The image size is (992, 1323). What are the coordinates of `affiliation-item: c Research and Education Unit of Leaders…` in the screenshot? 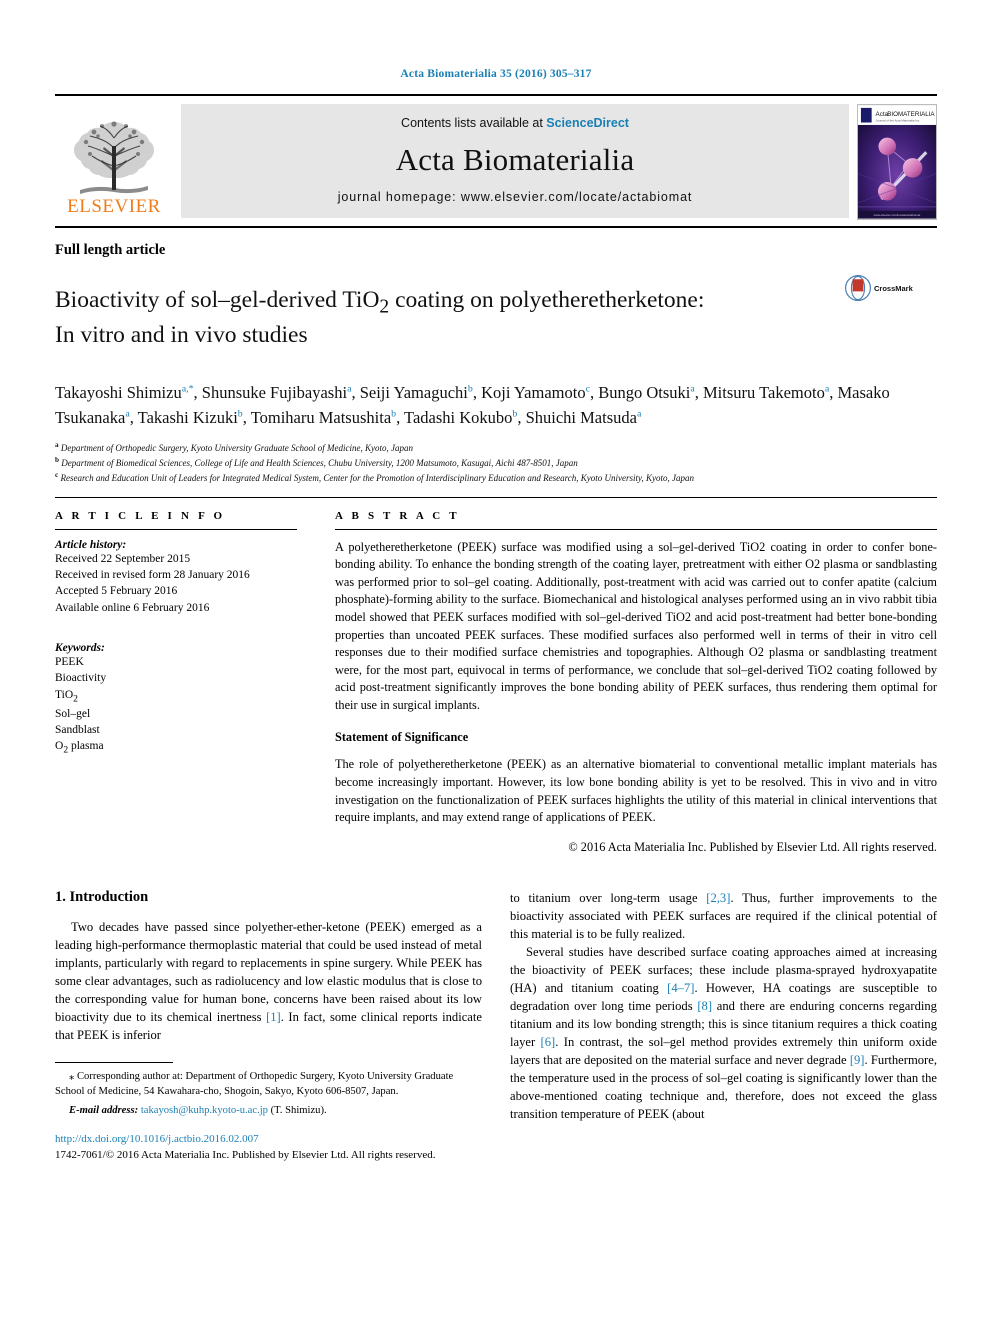 It's located at (496, 477).